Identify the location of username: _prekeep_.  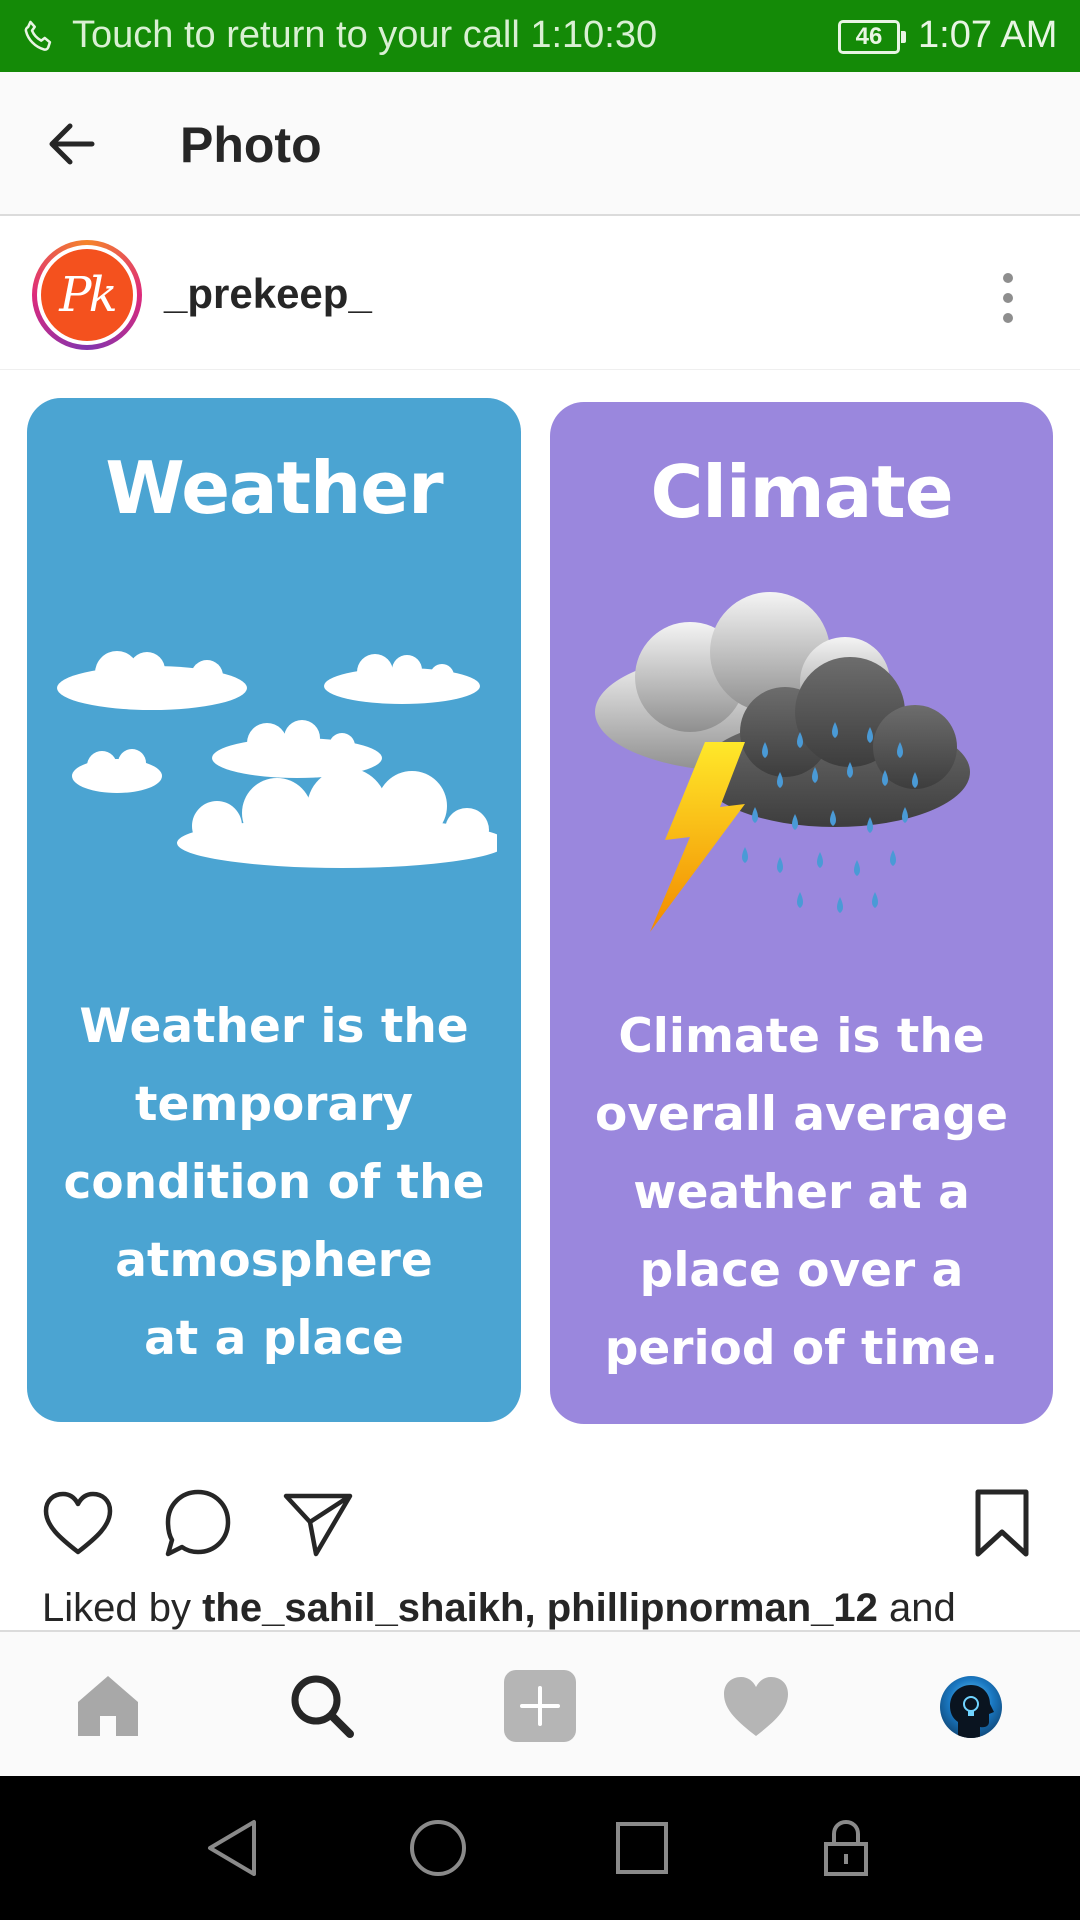
(268, 294).